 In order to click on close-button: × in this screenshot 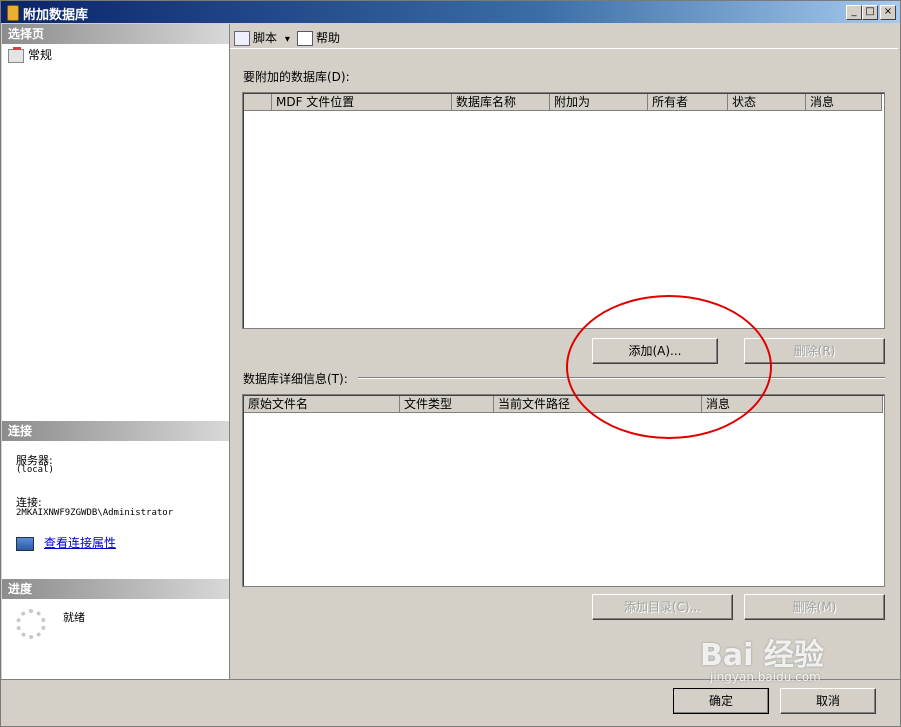, I will do `click(888, 12)`.